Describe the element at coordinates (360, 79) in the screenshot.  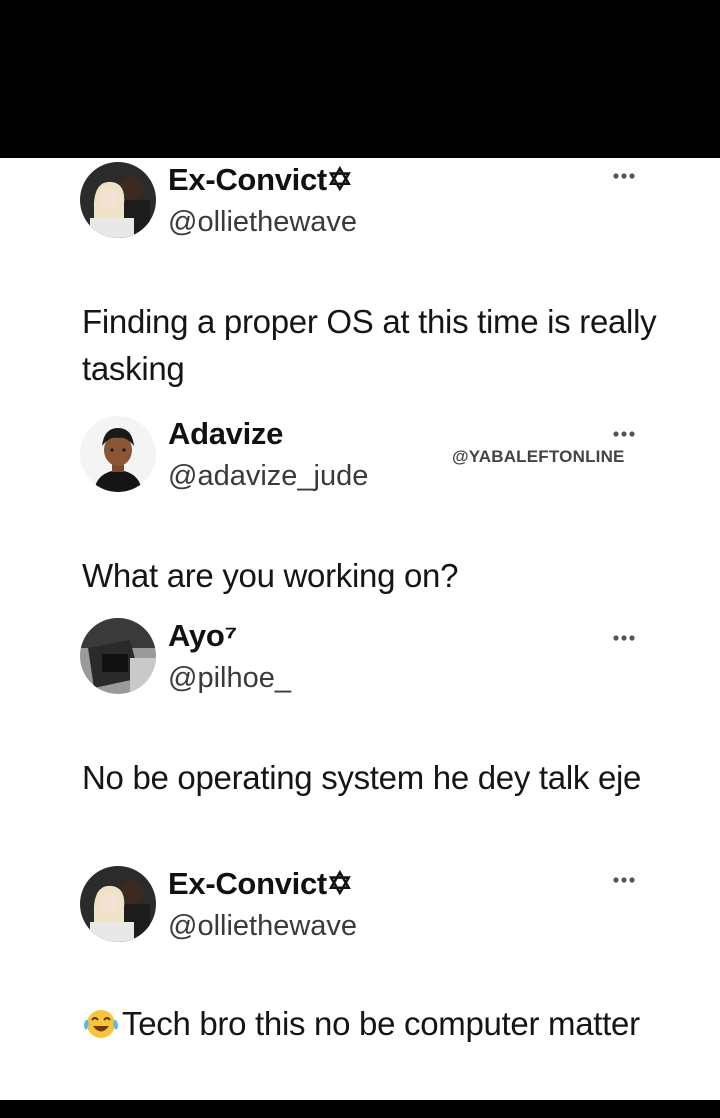
I see `top-black-bar` at that location.